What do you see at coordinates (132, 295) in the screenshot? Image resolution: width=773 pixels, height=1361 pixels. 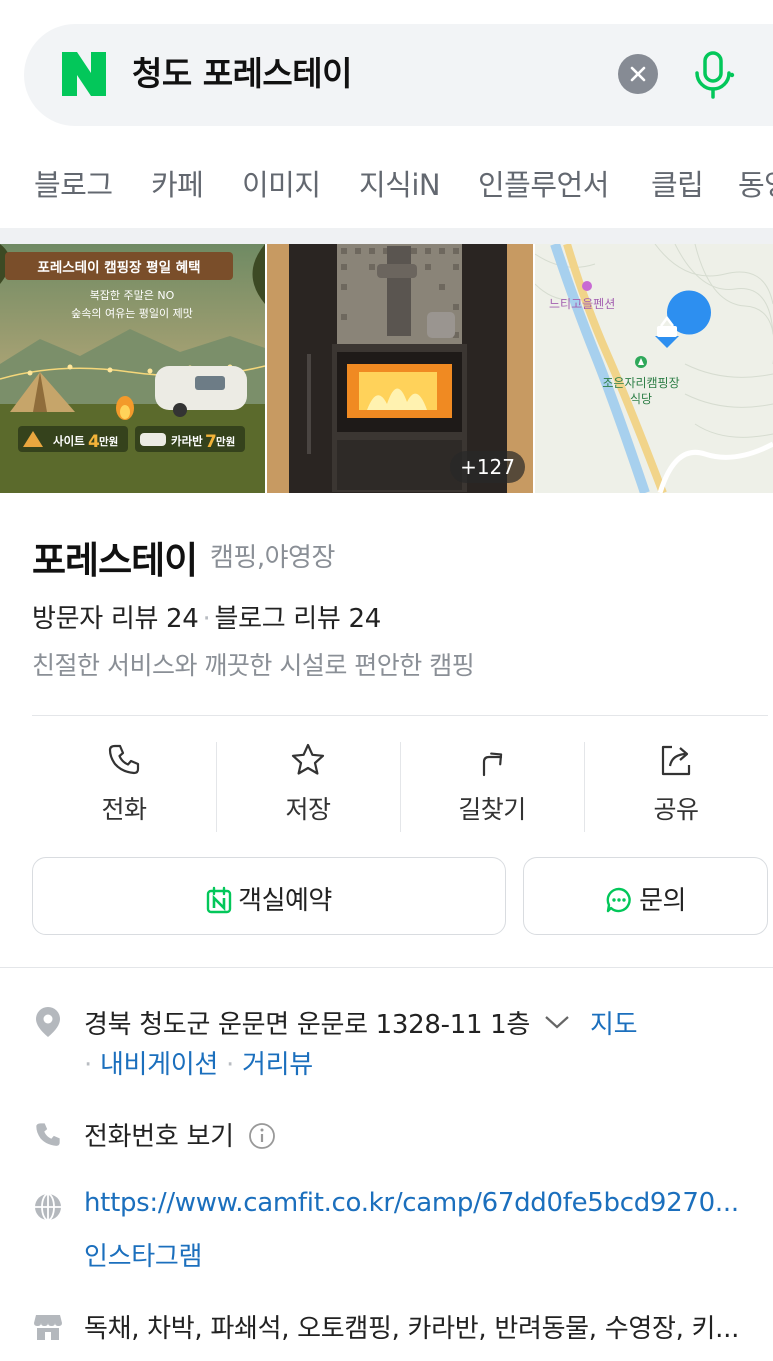 I see `promo-line1: 복잡한 주말은 NO` at bounding box center [132, 295].